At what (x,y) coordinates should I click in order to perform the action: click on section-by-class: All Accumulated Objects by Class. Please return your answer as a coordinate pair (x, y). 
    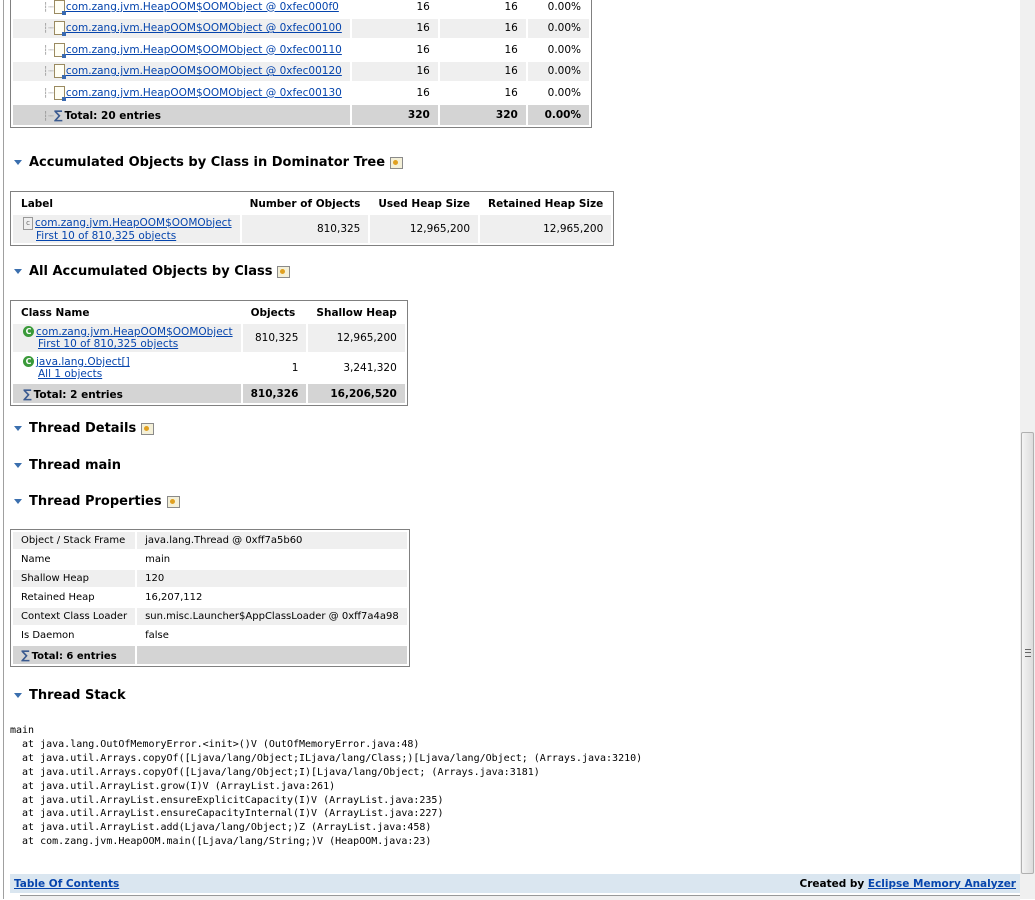
    Looking at the image, I should click on (152, 271).